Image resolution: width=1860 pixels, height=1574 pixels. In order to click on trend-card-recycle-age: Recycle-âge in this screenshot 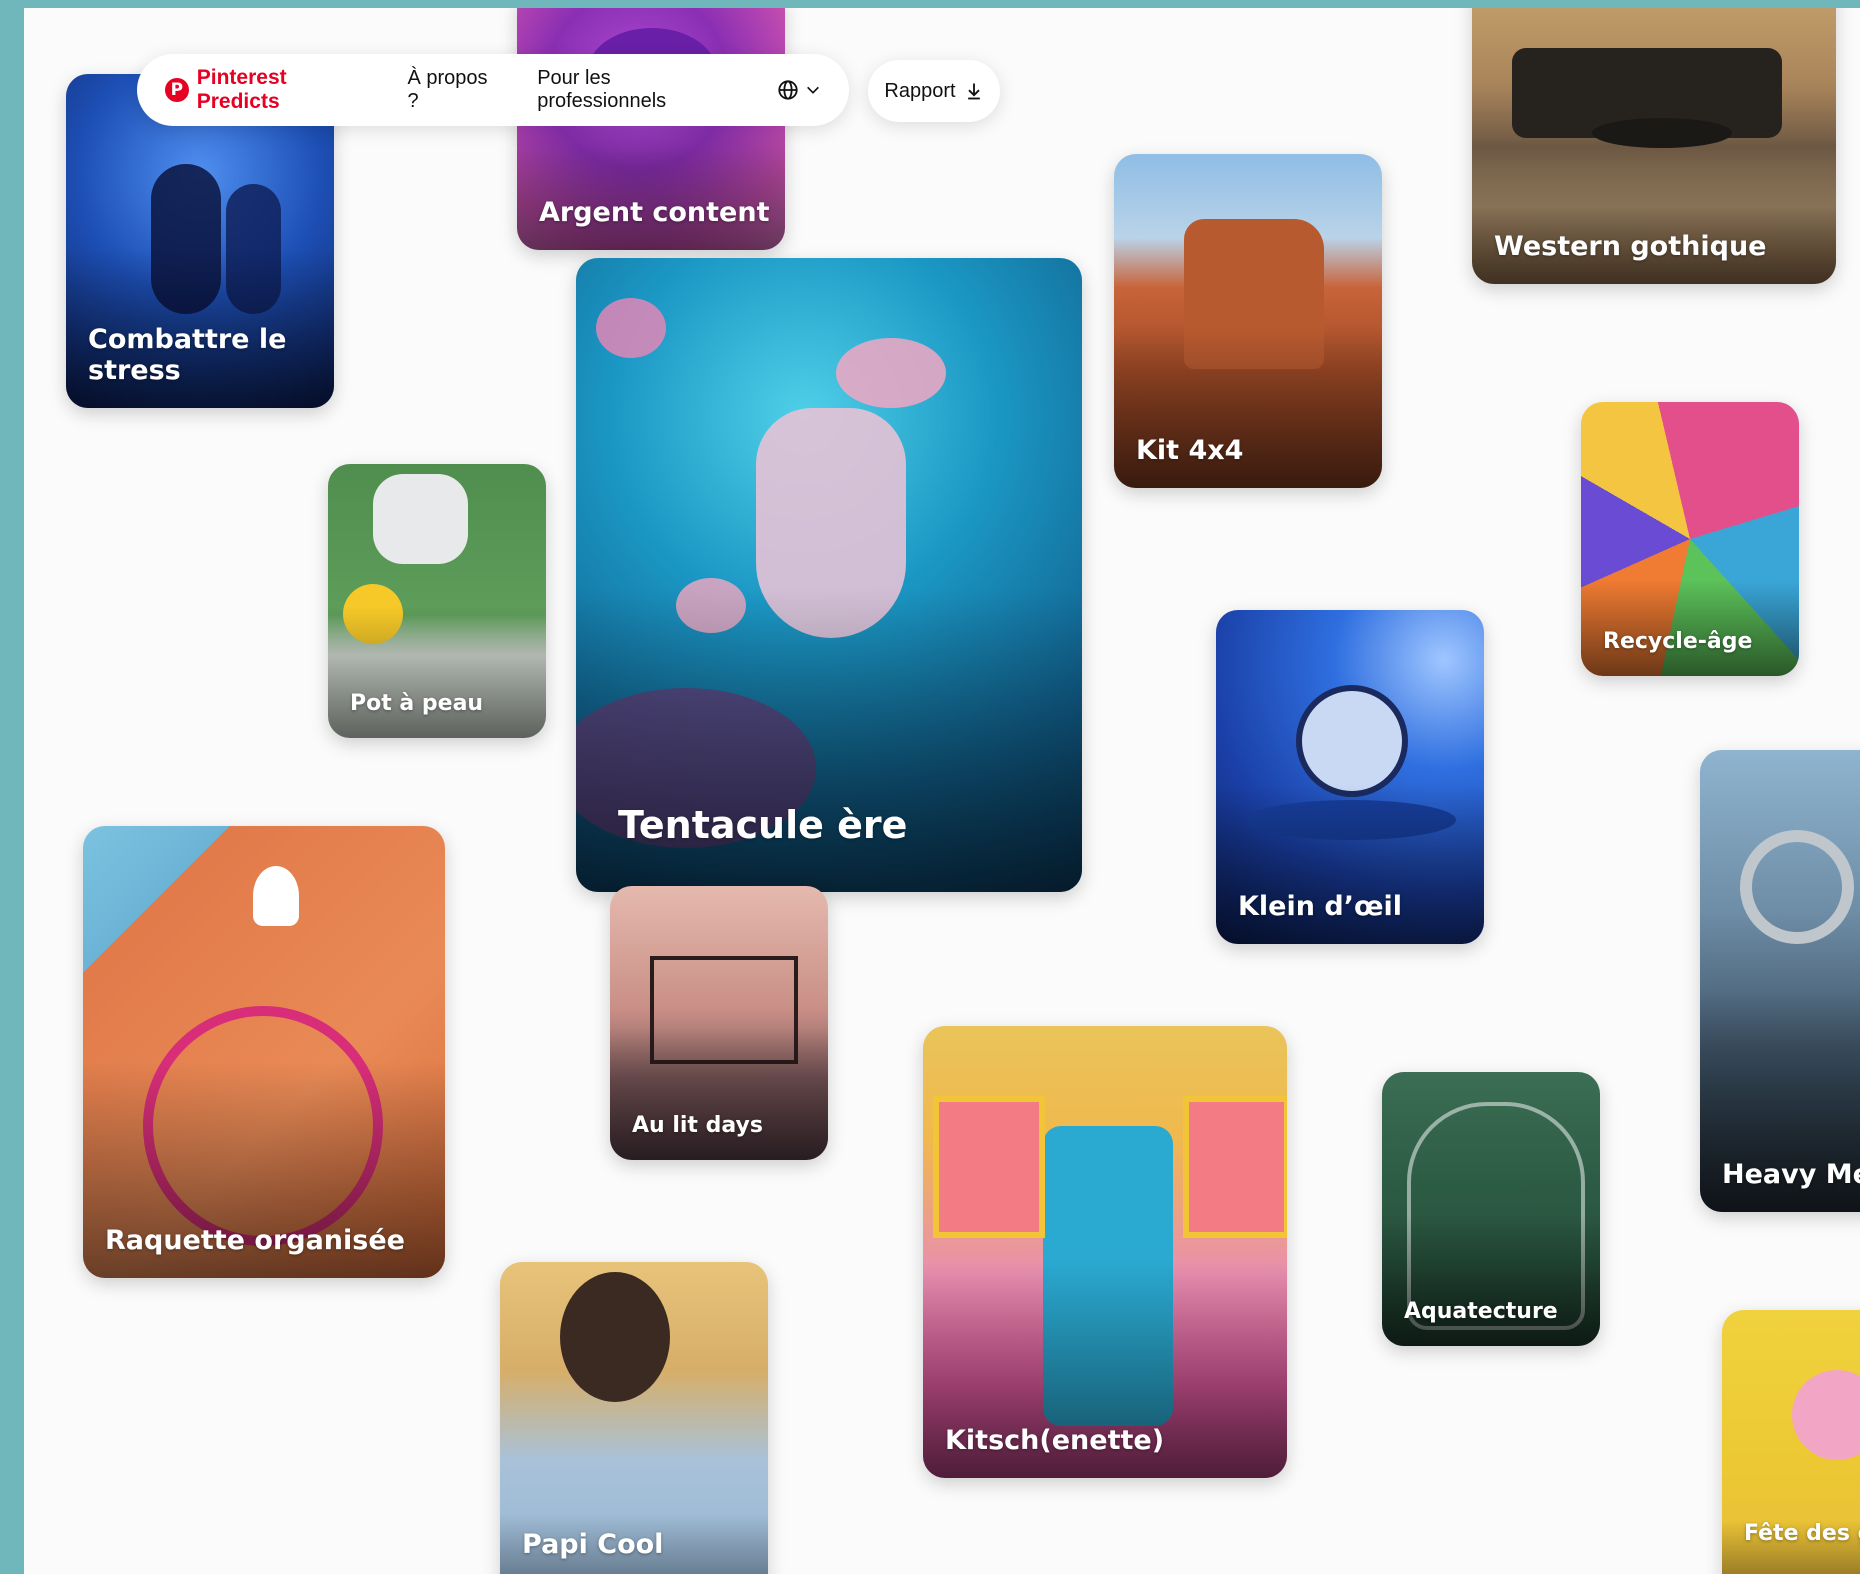, I will do `click(1690, 539)`.